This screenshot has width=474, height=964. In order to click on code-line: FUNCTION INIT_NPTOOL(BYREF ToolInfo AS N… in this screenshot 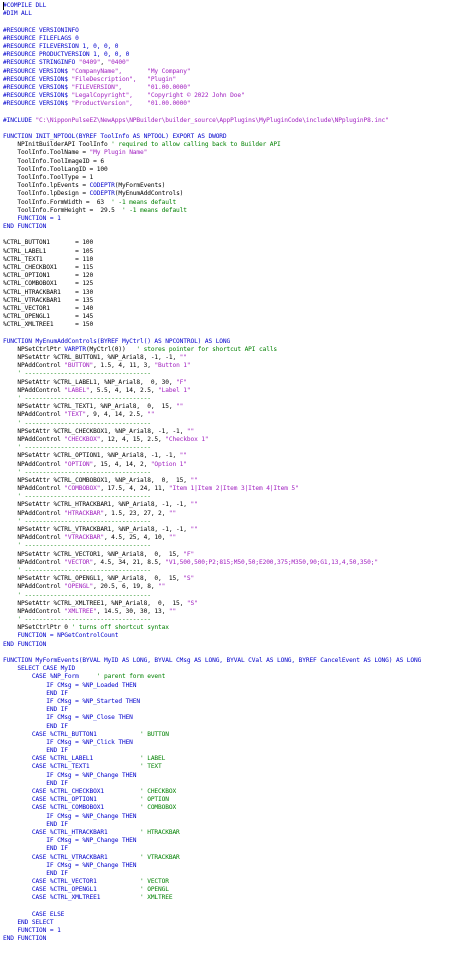, I will do `click(238, 137)`.